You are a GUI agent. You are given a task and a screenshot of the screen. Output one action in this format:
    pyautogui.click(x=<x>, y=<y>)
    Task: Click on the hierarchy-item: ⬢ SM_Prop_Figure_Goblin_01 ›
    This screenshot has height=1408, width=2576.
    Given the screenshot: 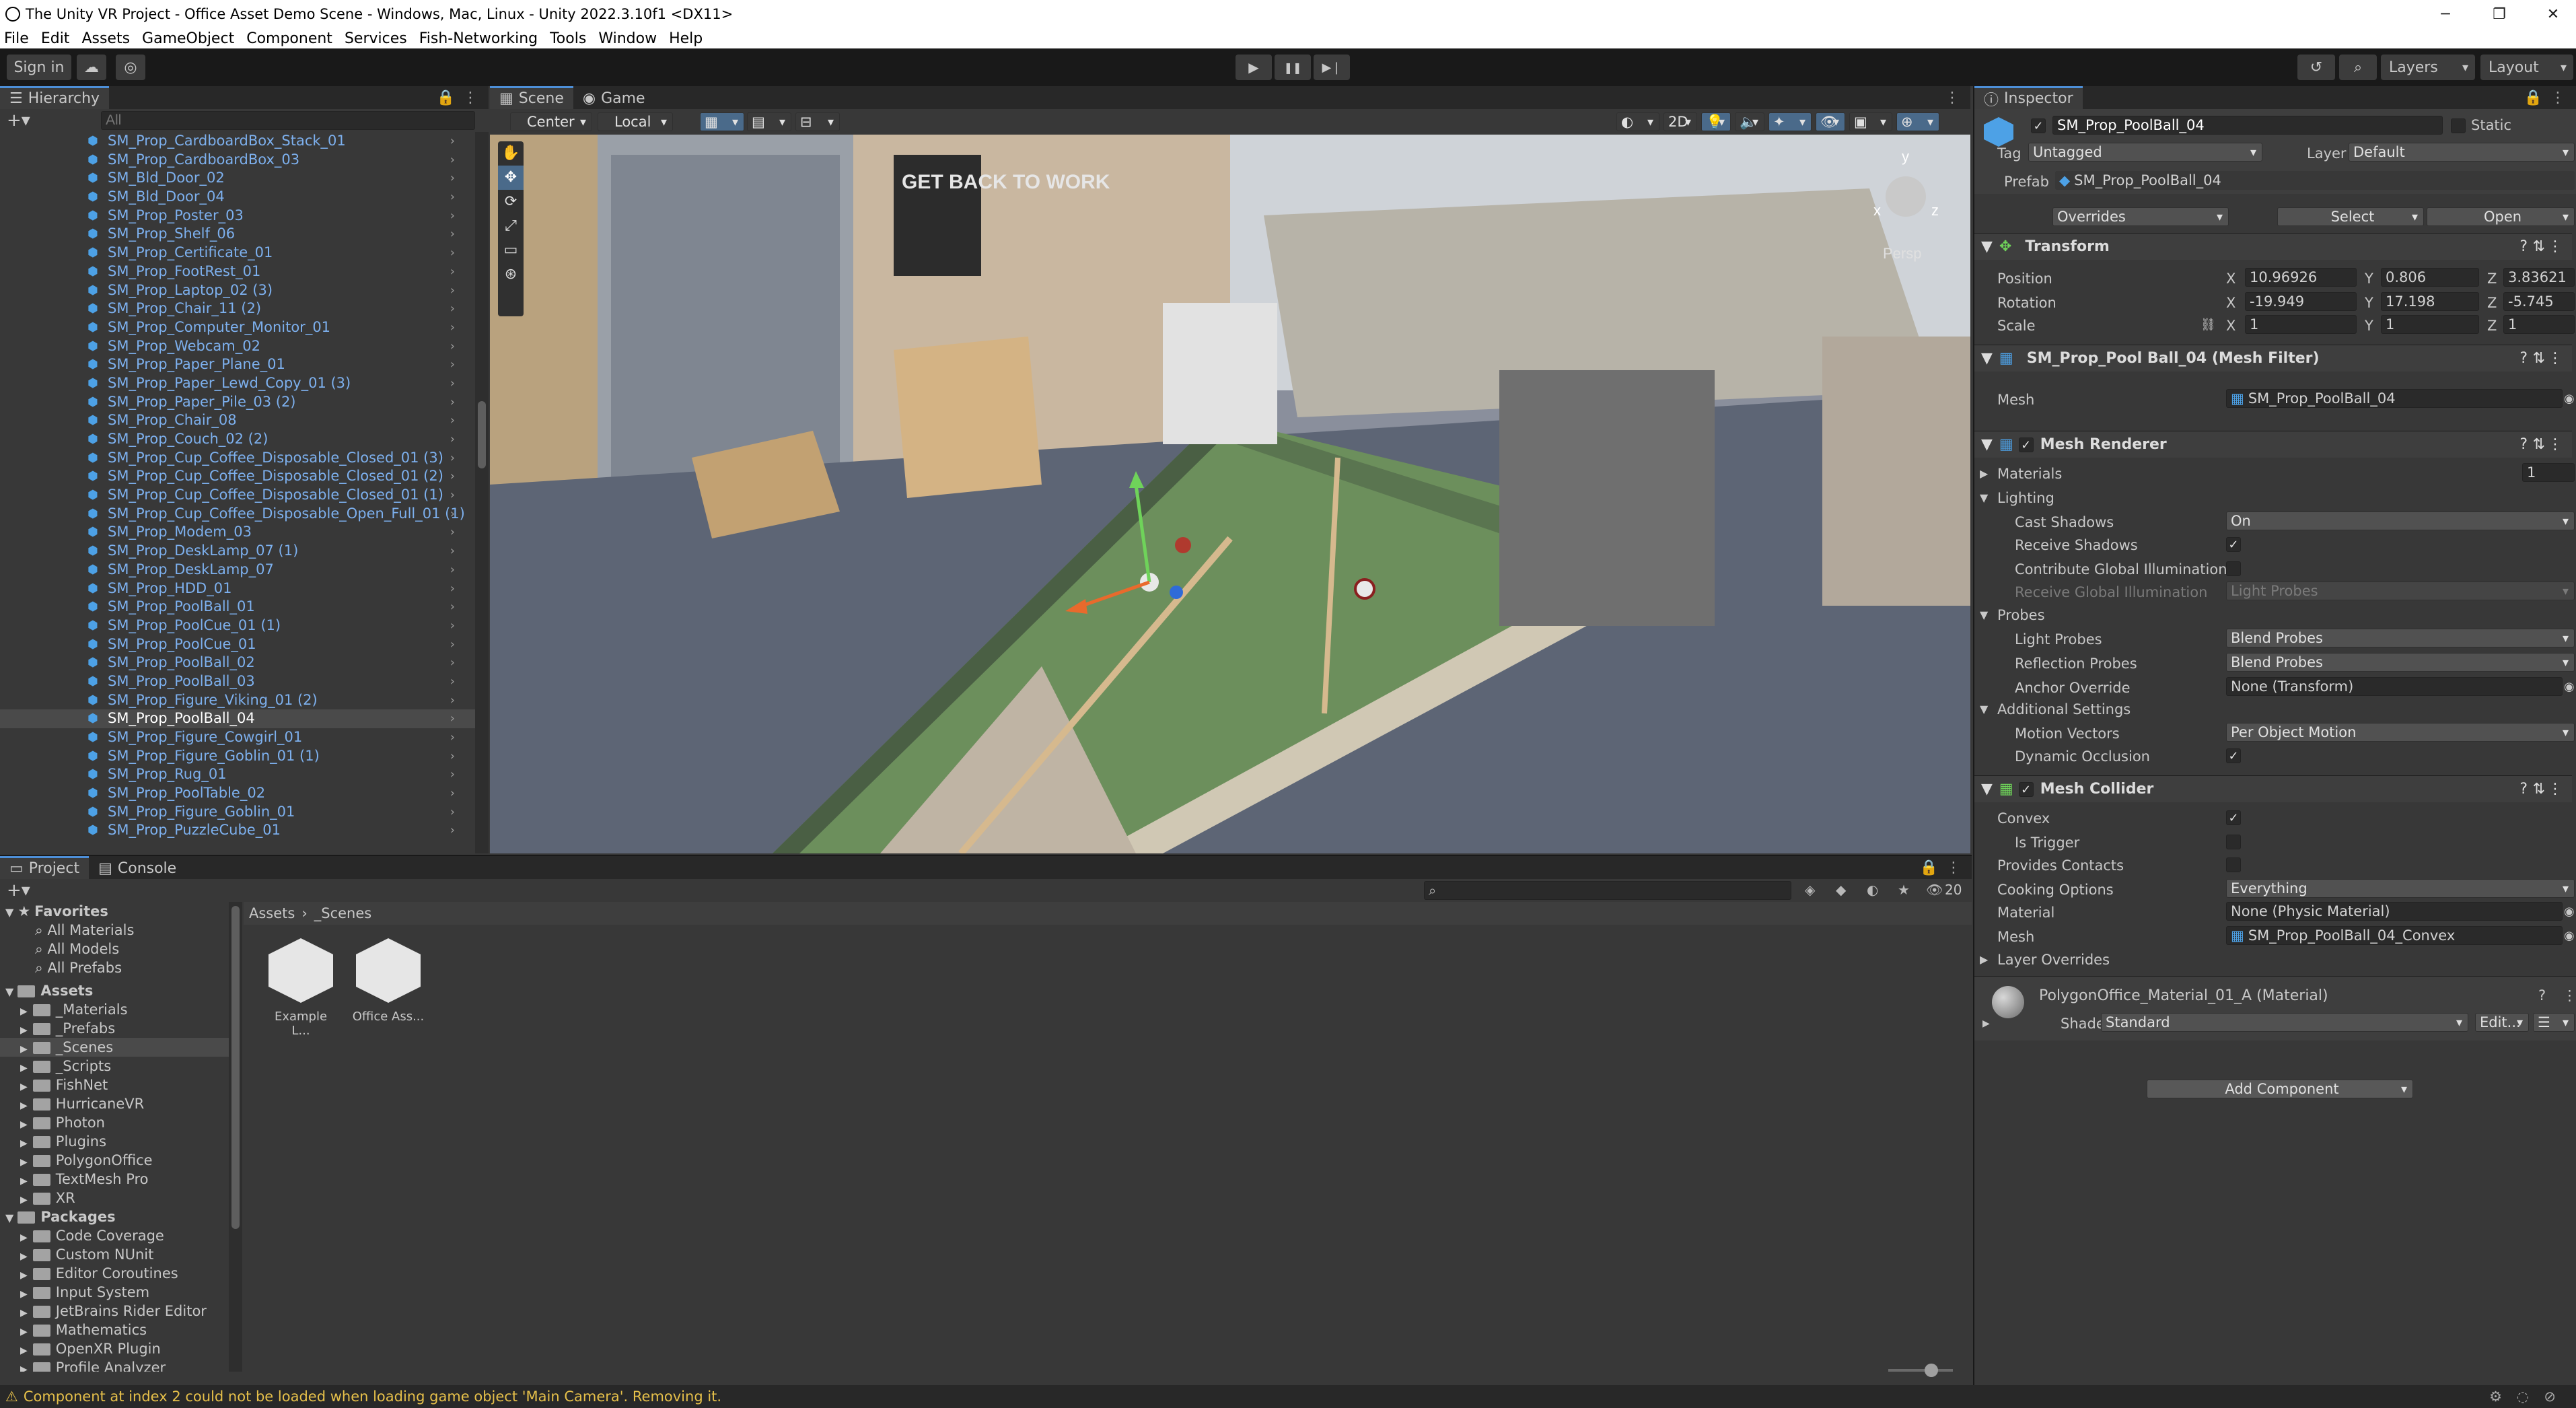 What is the action you would take?
    pyautogui.click(x=237, y=812)
    